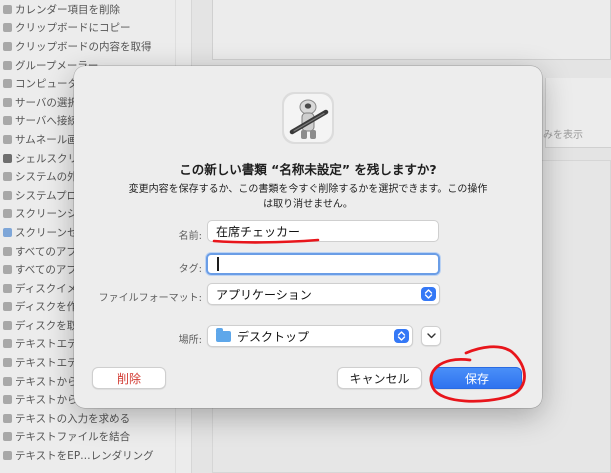 The height and width of the screenshot is (473, 611). I want to click on action-list-item-label: シェルスクリ, so click(46, 158).